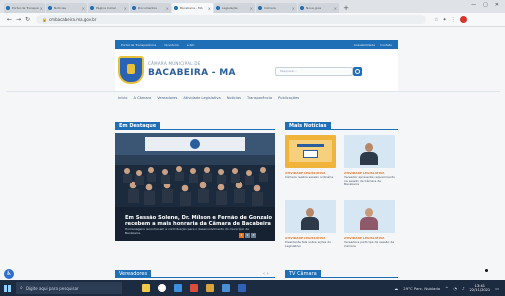  Describe the element at coordinates (276, 8) in the screenshot. I see `browser-tab: Câmara ×` at that location.